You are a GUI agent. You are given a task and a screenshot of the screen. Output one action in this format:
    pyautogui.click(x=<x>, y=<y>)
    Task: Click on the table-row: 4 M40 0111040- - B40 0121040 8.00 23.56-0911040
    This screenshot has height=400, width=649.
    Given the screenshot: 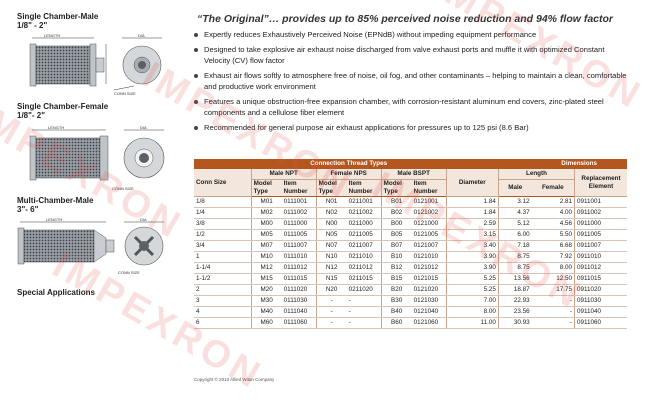 What is the action you would take?
    pyautogui.click(x=410, y=312)
    